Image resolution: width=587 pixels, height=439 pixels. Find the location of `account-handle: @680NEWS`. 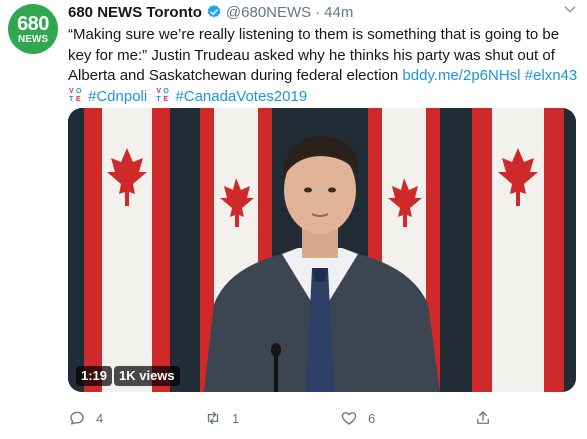

account-handle: @680NEWS is located at coordinates (268, 12).